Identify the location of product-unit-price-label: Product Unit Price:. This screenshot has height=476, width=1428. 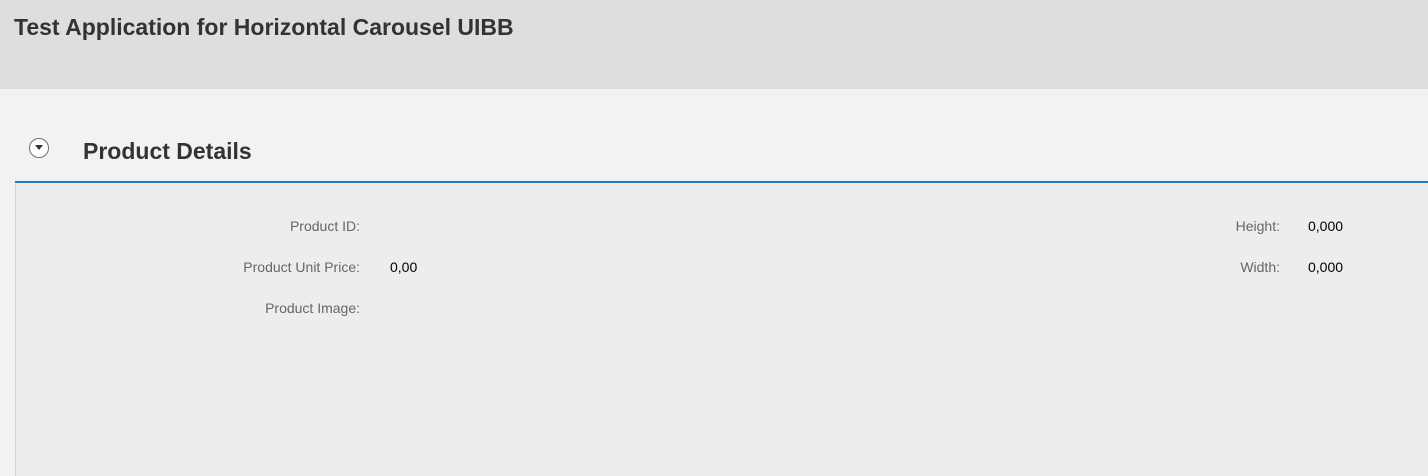
(301, 267).